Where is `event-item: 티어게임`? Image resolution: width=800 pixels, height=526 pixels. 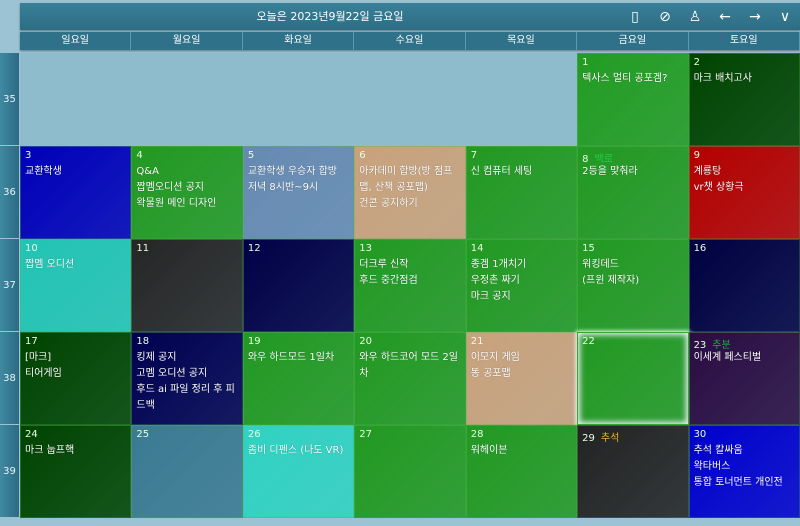
event-item: 티어게임 is located at coordinates (75, 374).